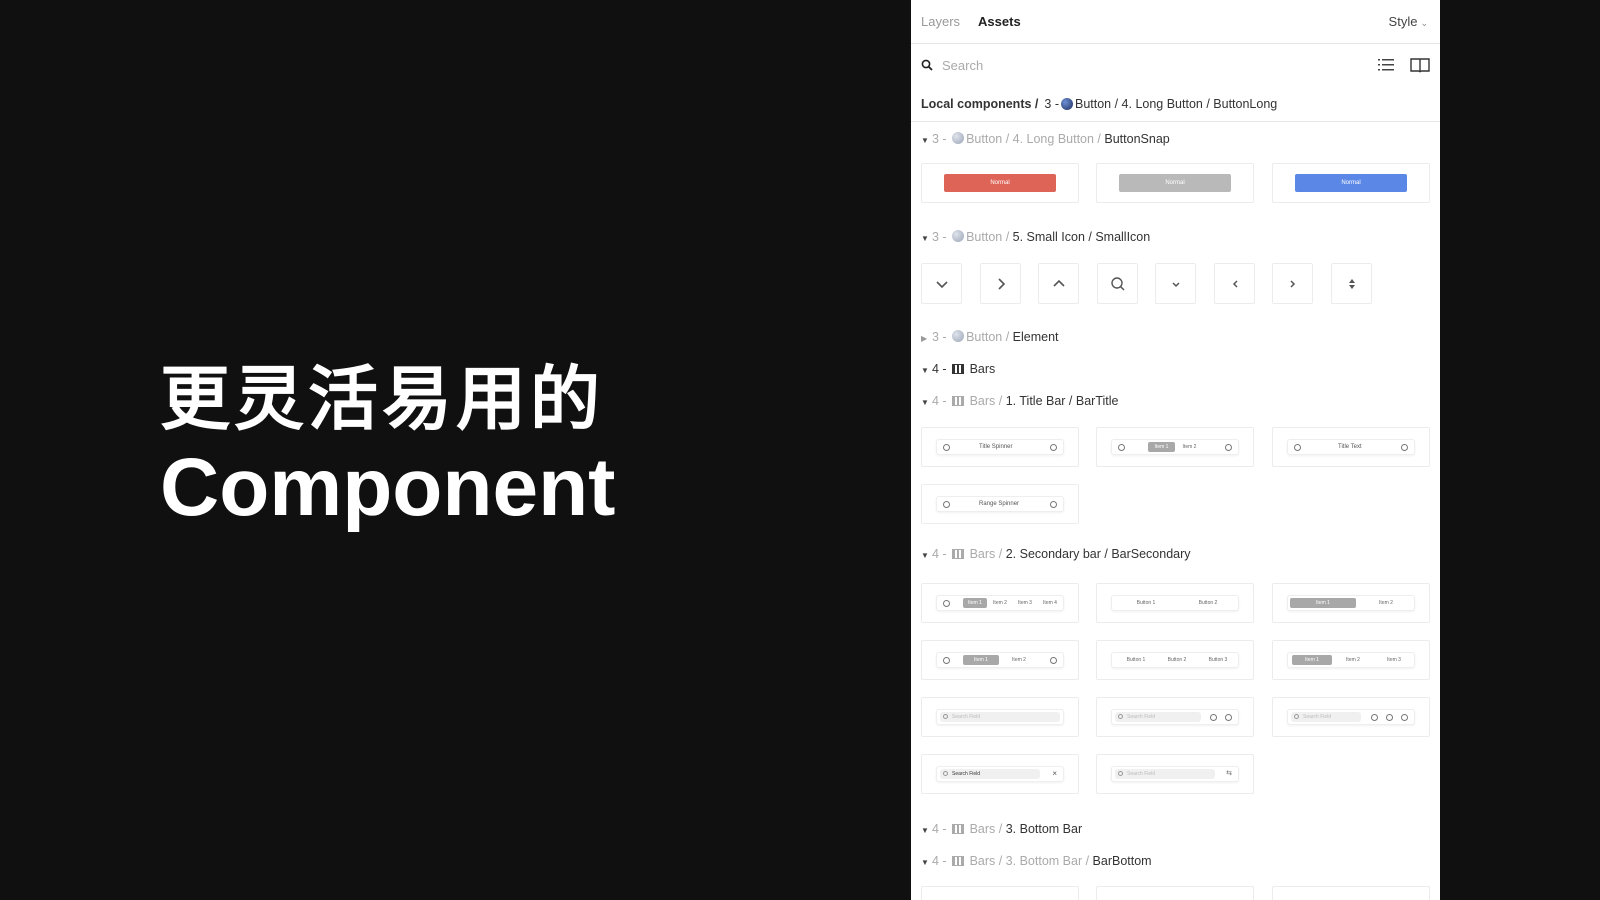 The width and height of the screenshot is (1600, 900). I want to click on component-card: Button 1 Button 2, so click(1175, 603).